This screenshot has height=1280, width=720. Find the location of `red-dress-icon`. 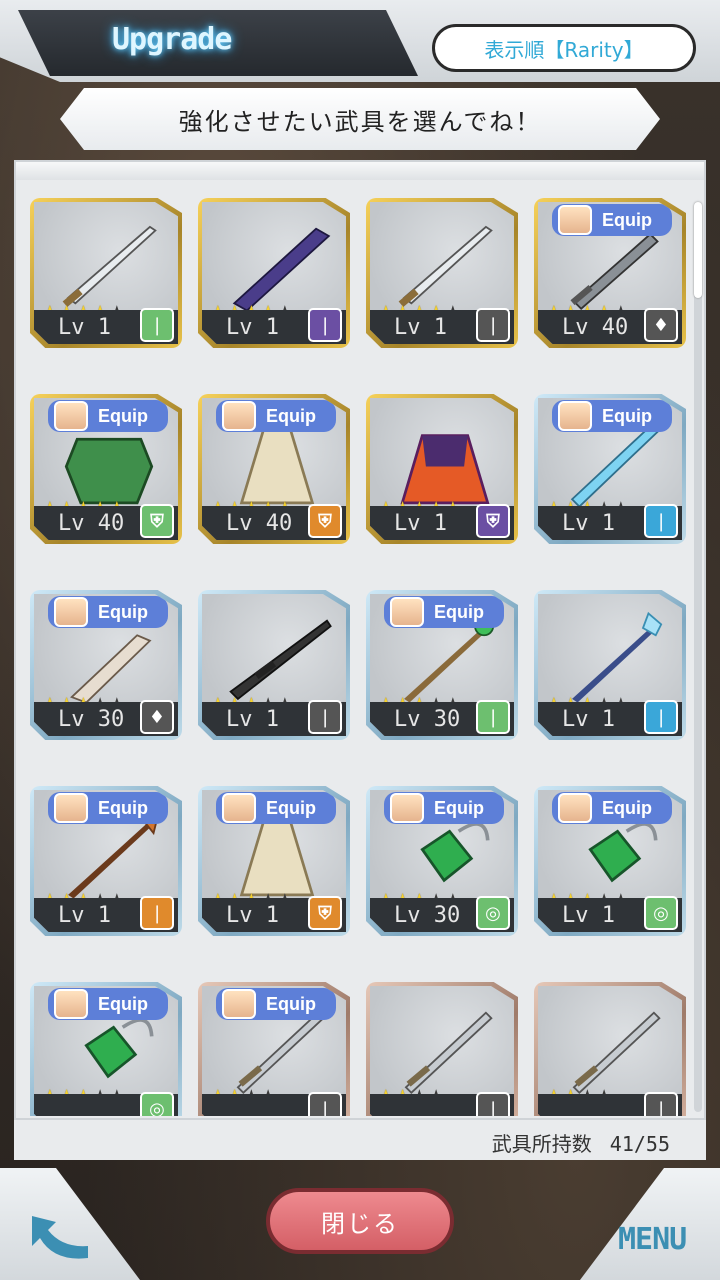

red-dress-icon is located at coordinates (445, 469).